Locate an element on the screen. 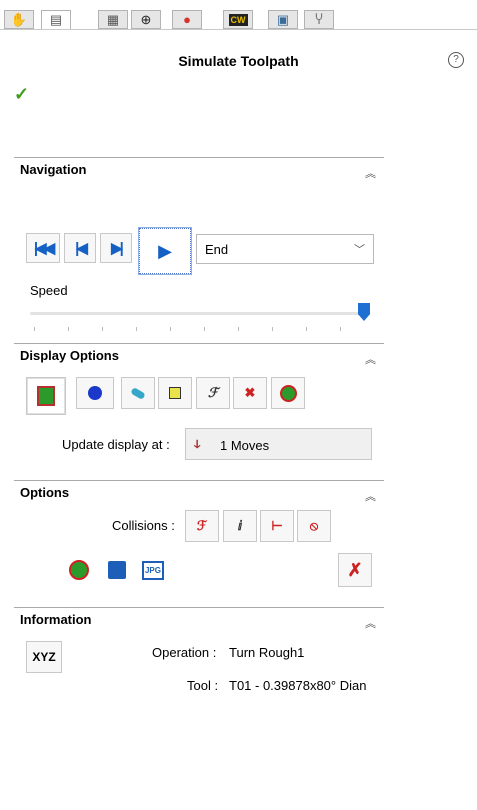  display-options-divider is located at coordinates (199, 343).